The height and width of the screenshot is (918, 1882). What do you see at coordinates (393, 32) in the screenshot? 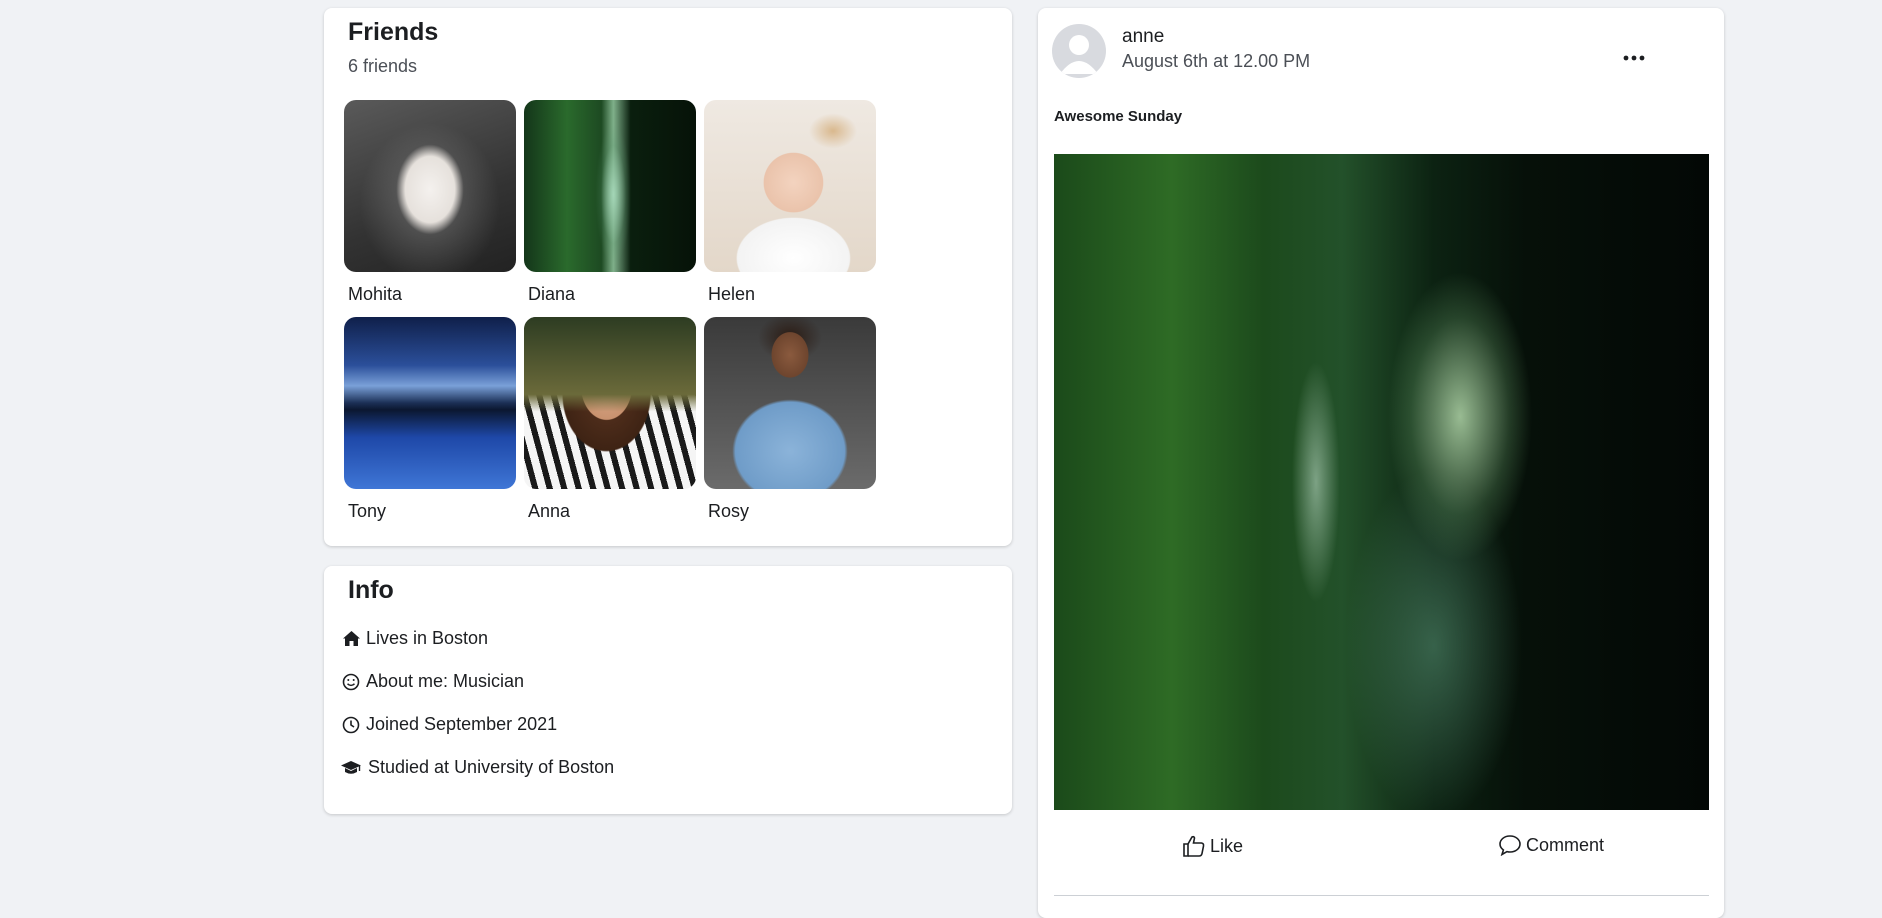
I see `friends-title: Friends` at bounding box center [393, 32].